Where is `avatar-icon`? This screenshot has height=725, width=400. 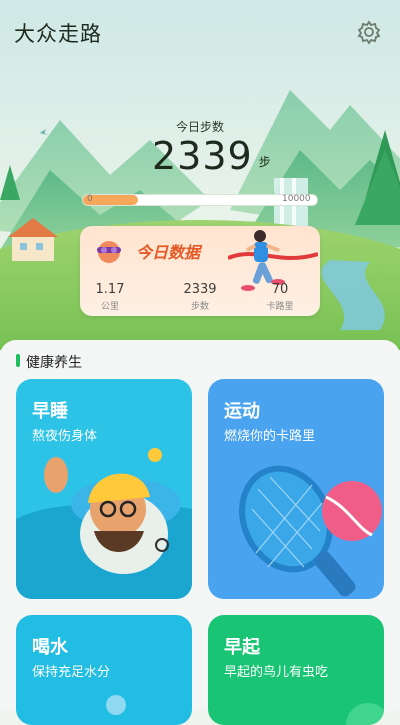
avatar-icon is located at coordinates (109, 252).